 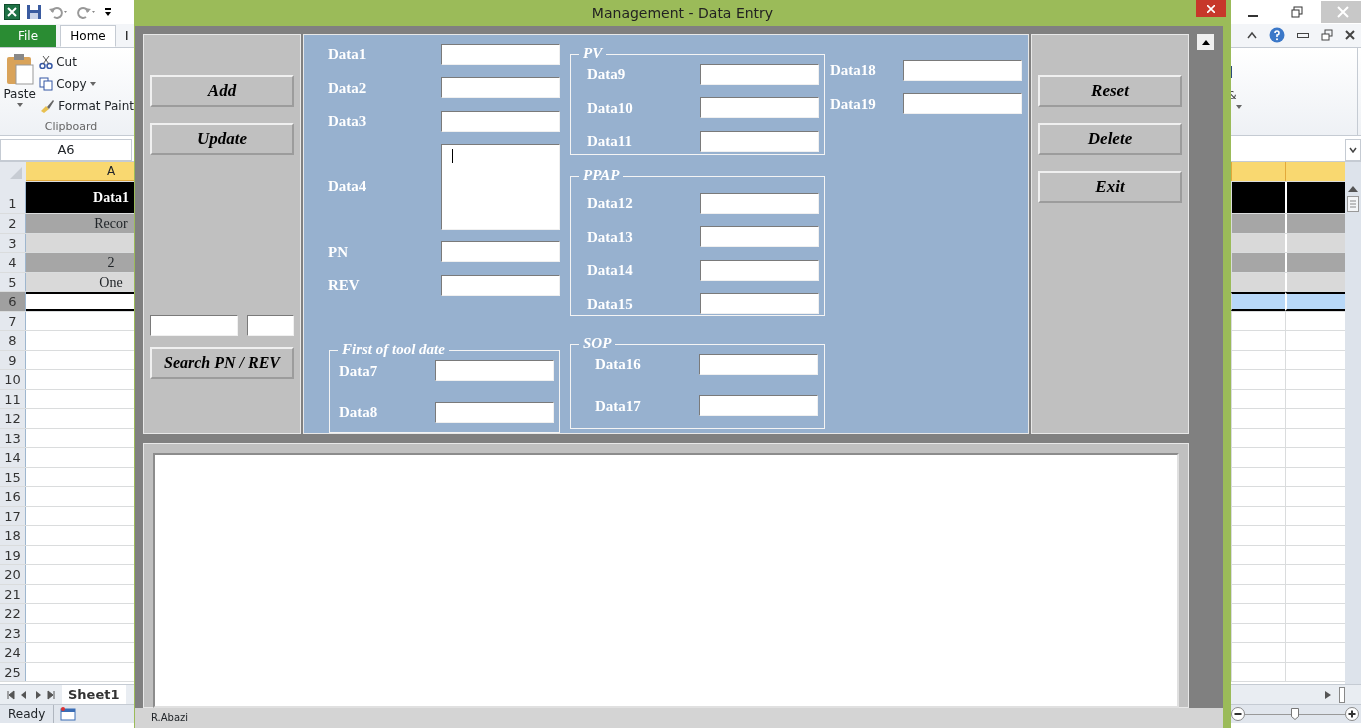 I want to click on ribbon-group-label: Clipboard, so click(x=71, y=126).